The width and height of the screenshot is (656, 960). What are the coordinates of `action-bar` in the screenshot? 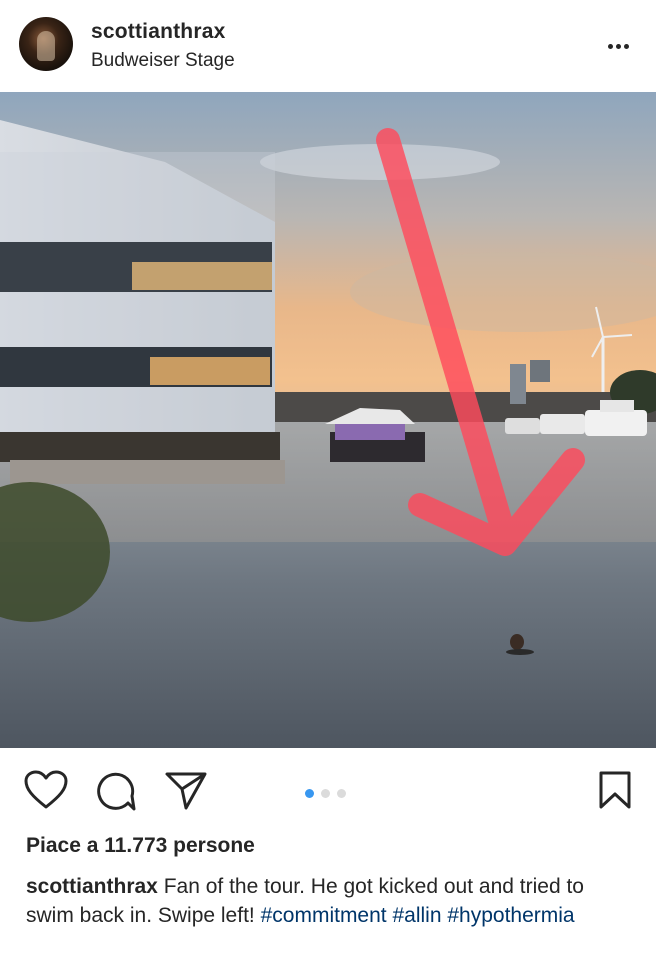 It's located at (328, 790).